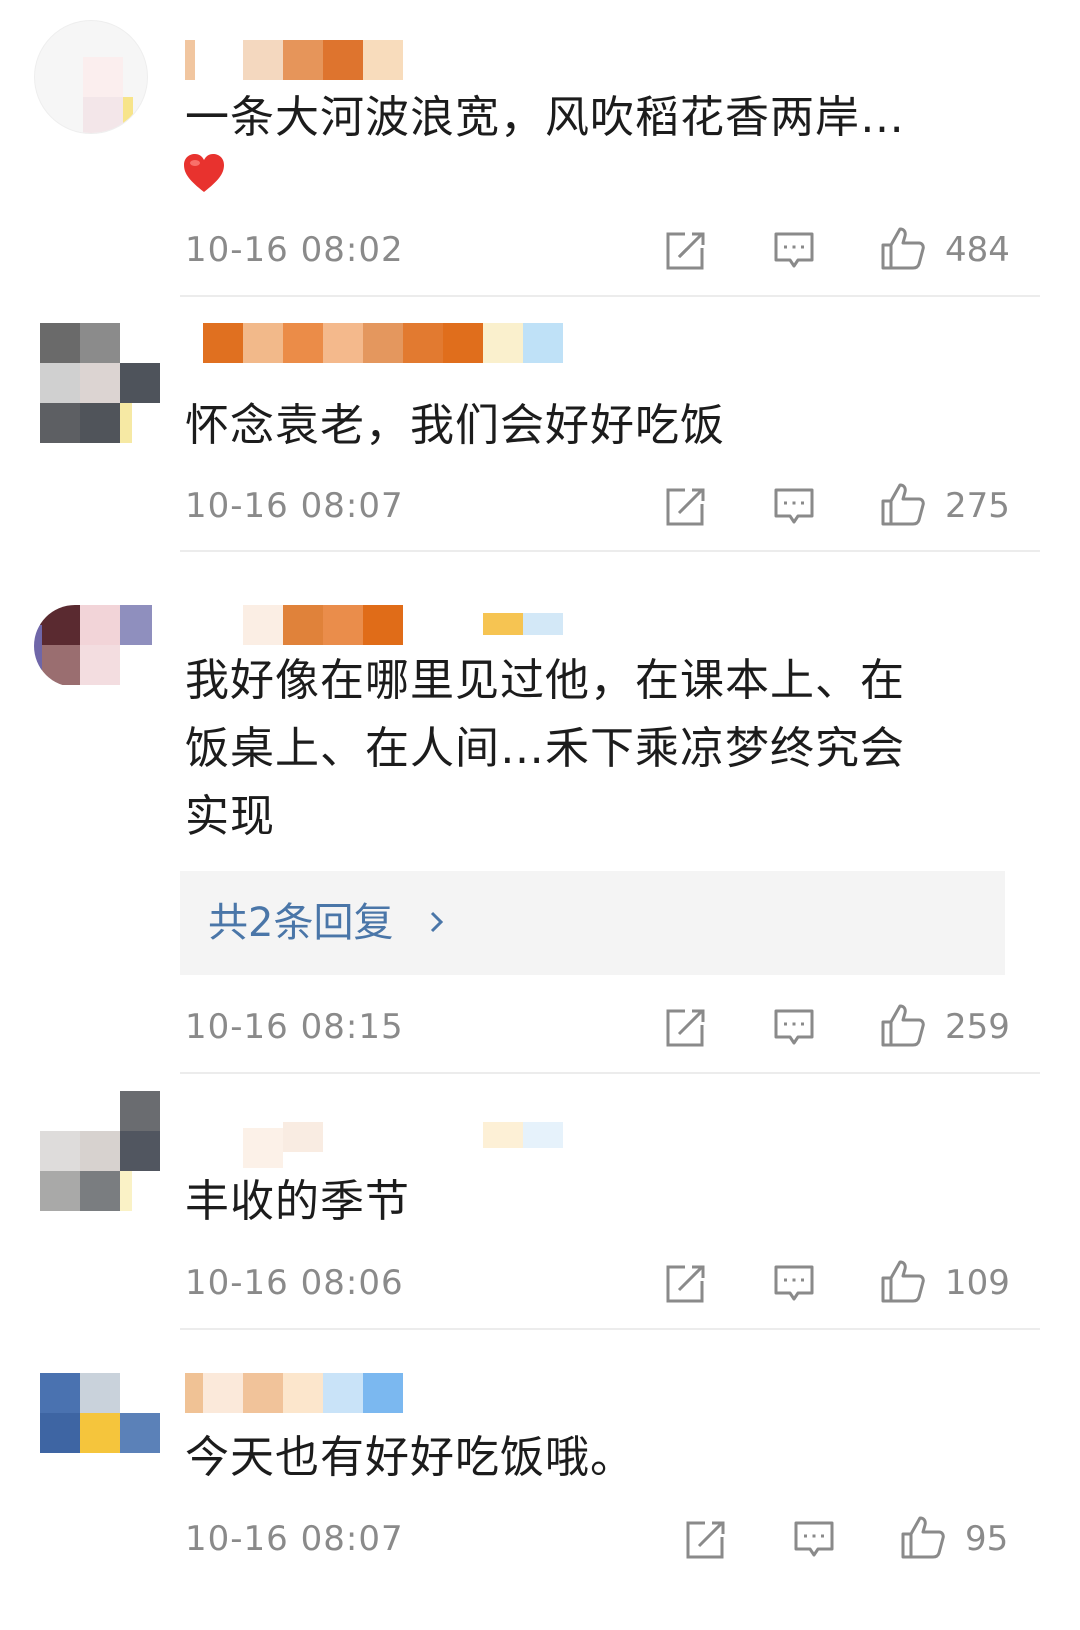 This screenshot has height=1630, width=1080. Describe the element at coordinates (294, 250) in the screenshot. I see `timestamp: 10-16 08:02` at that location.